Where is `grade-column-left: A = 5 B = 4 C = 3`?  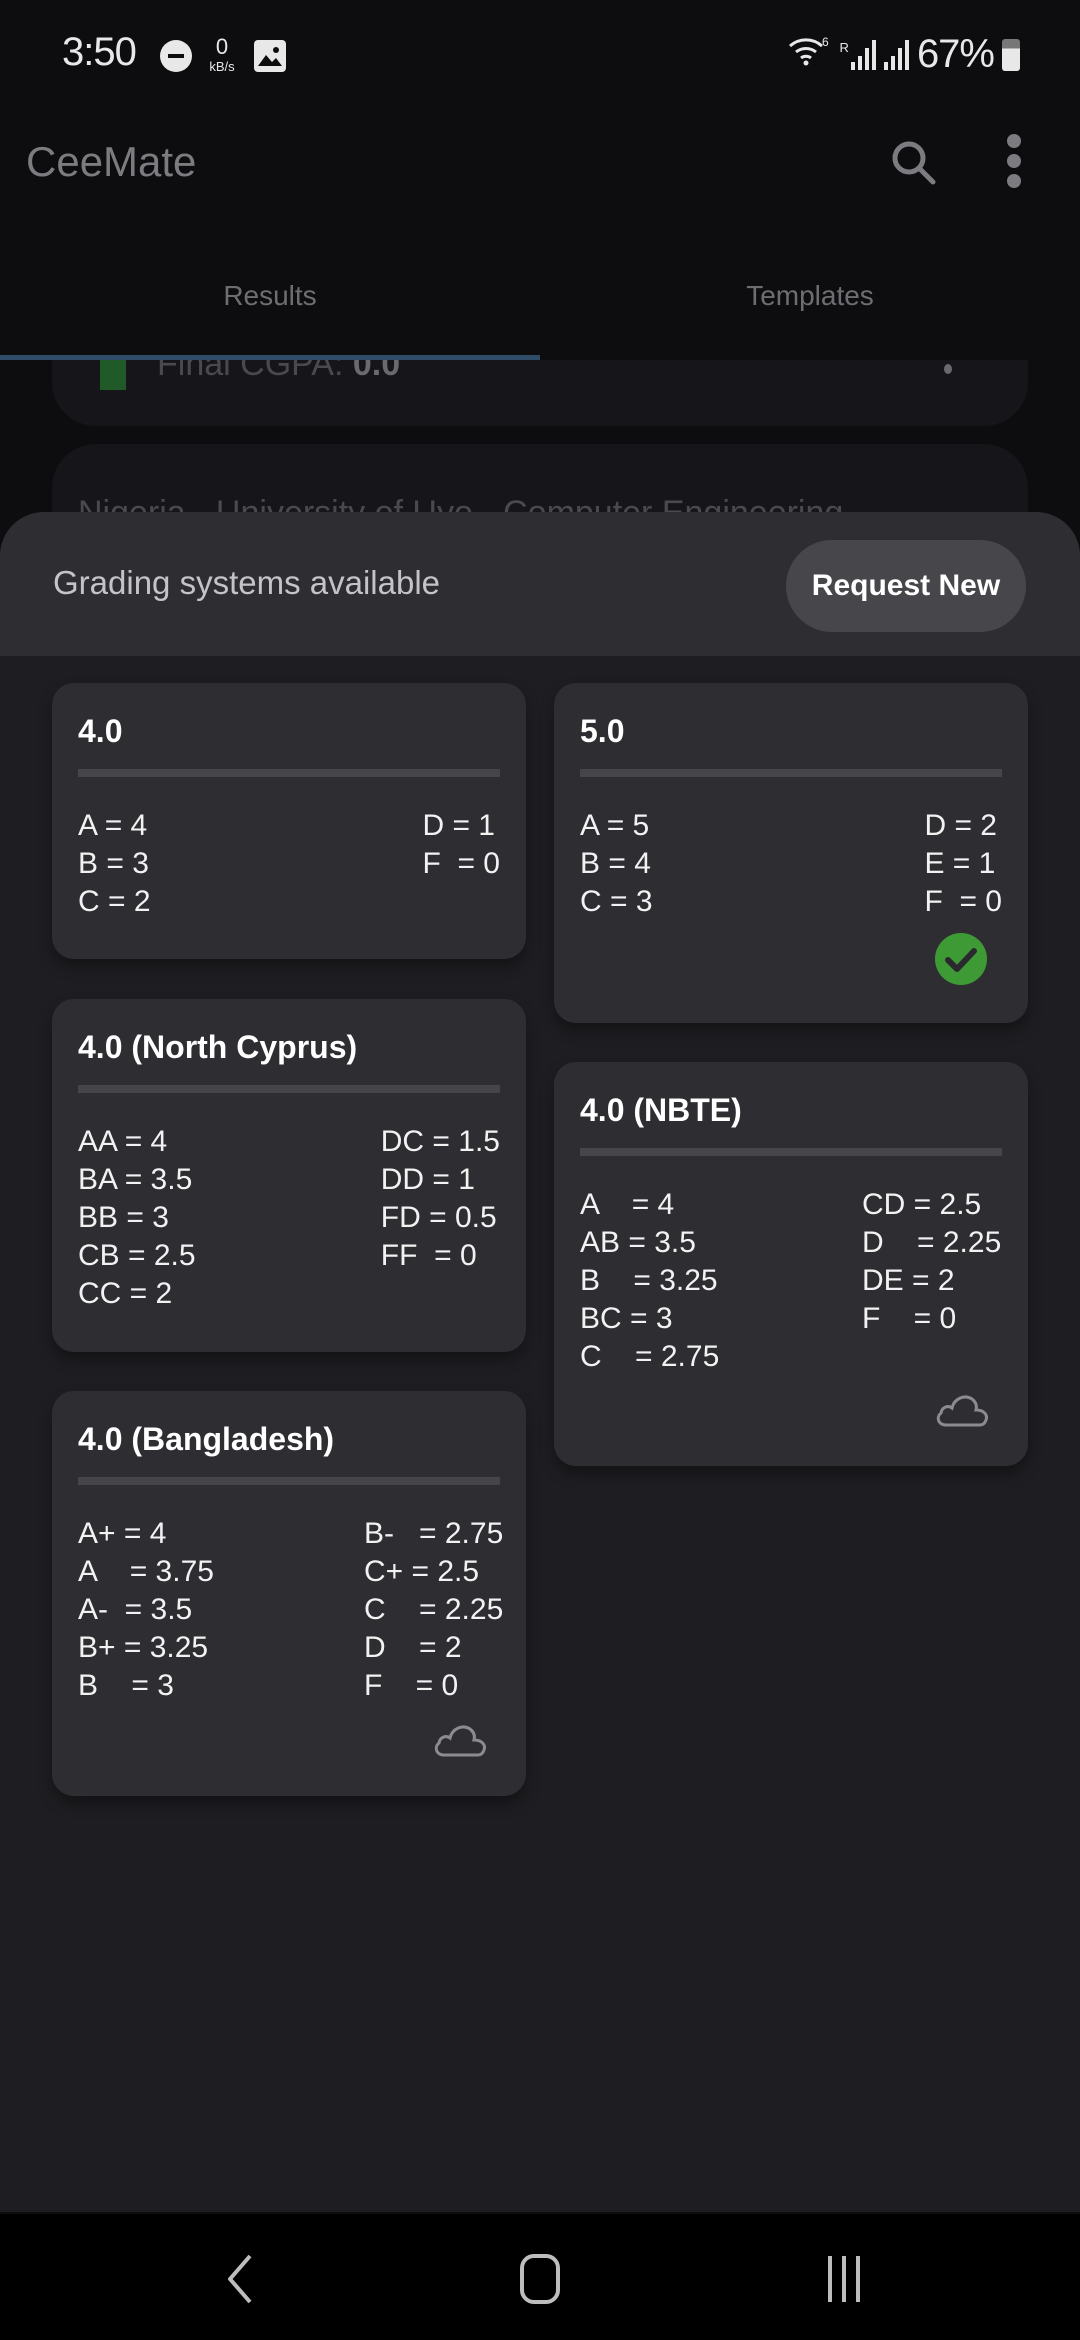
grade-column-left: A = 5 B = 4 C = 3 is located at coordinates (616, 864).